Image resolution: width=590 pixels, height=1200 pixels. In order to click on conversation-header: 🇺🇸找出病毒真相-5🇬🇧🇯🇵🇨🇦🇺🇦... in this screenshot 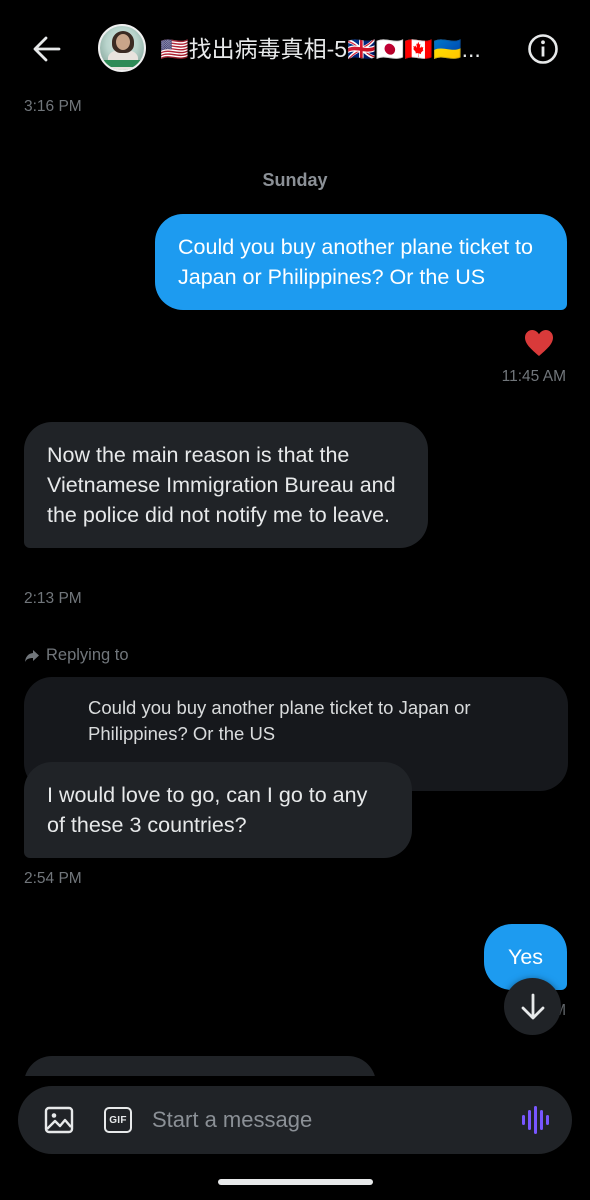, I will do `click(295, 48)`.